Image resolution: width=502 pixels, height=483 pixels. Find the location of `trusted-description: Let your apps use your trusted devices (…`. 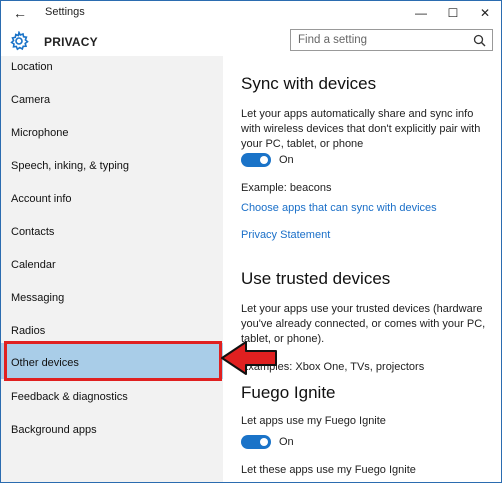

trusted-description: Let your apps use your trusted devices (… is located at coordinates (363, 324).